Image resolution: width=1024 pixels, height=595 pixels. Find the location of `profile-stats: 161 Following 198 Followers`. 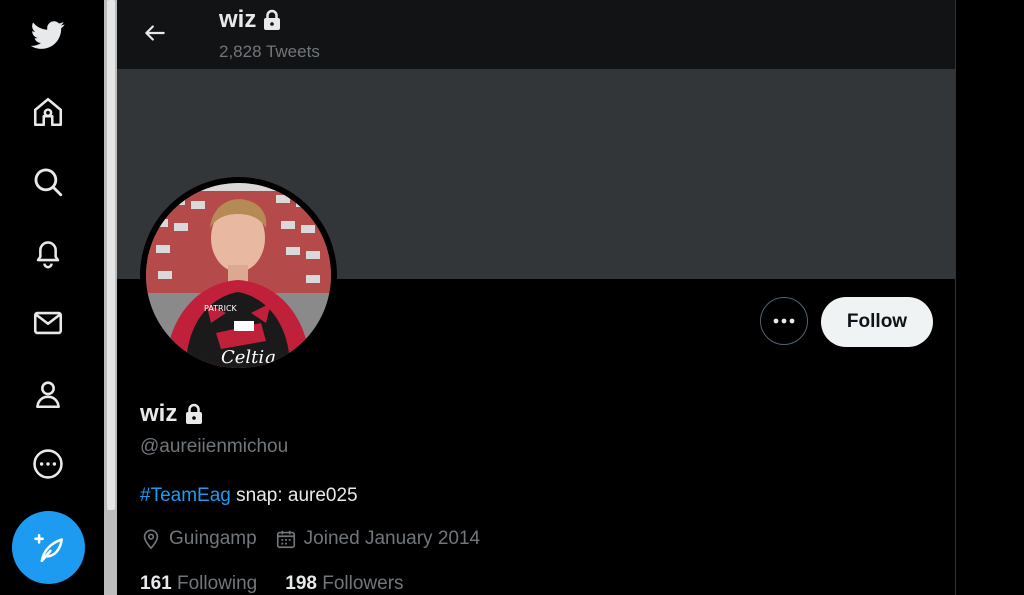

profile-stats: 161 Following 198 Followers is located at coordinates (286, 584).